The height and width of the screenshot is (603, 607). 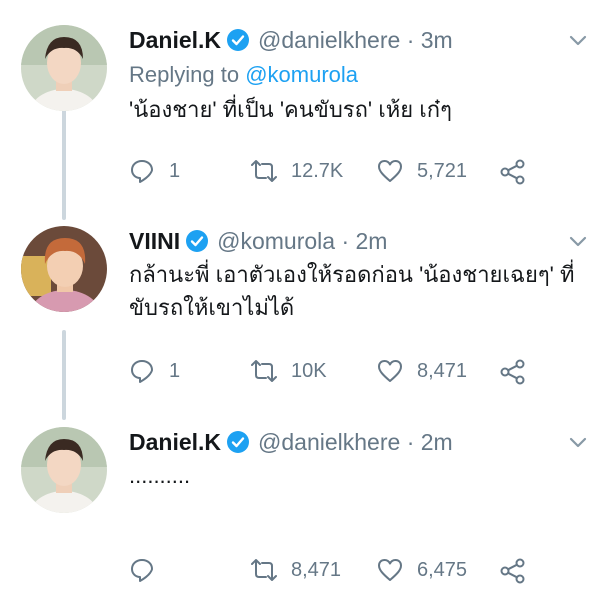 I want to click on like-count: 8,471, so click(x=442, y=370).